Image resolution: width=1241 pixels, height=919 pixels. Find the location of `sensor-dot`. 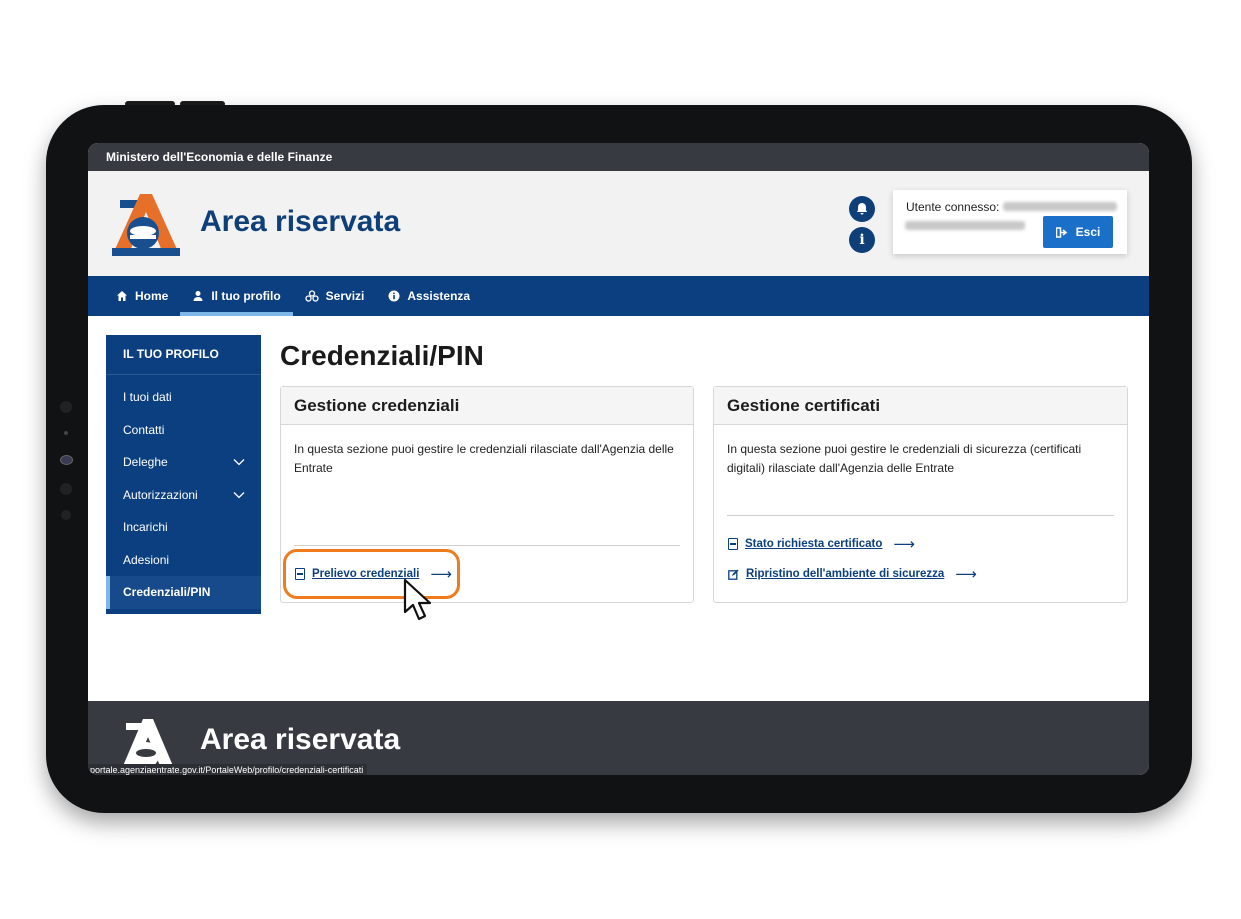

sensor-dot is located at coordinates (66, 433).